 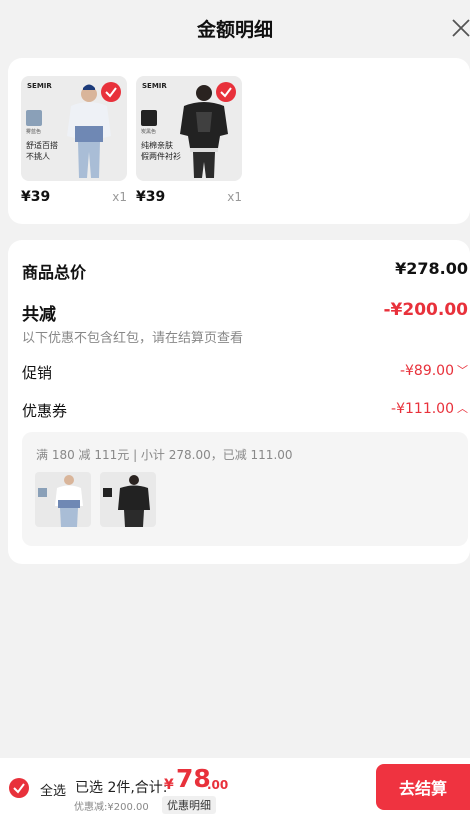 What do you see at coordinates (39, 315) in the screenshot?
I see `reduction-label: 共减` at bounding box center [39, 315].